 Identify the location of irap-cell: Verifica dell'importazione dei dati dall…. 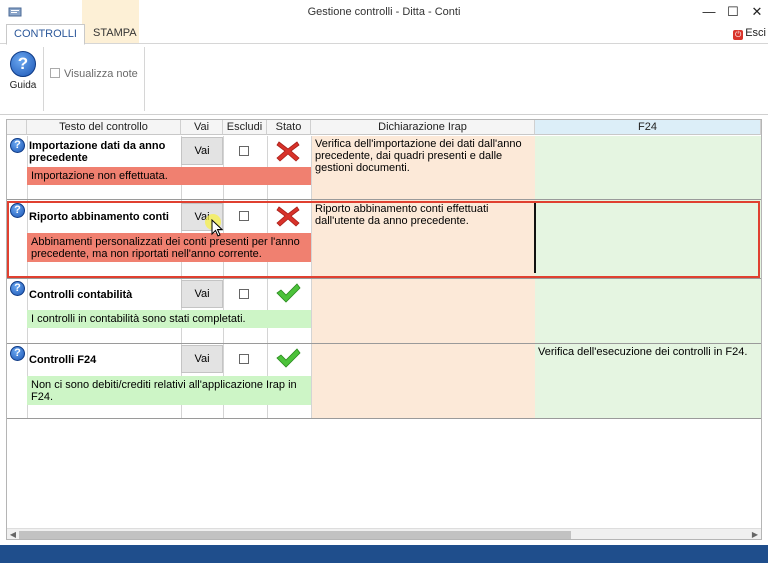
(418, 156).